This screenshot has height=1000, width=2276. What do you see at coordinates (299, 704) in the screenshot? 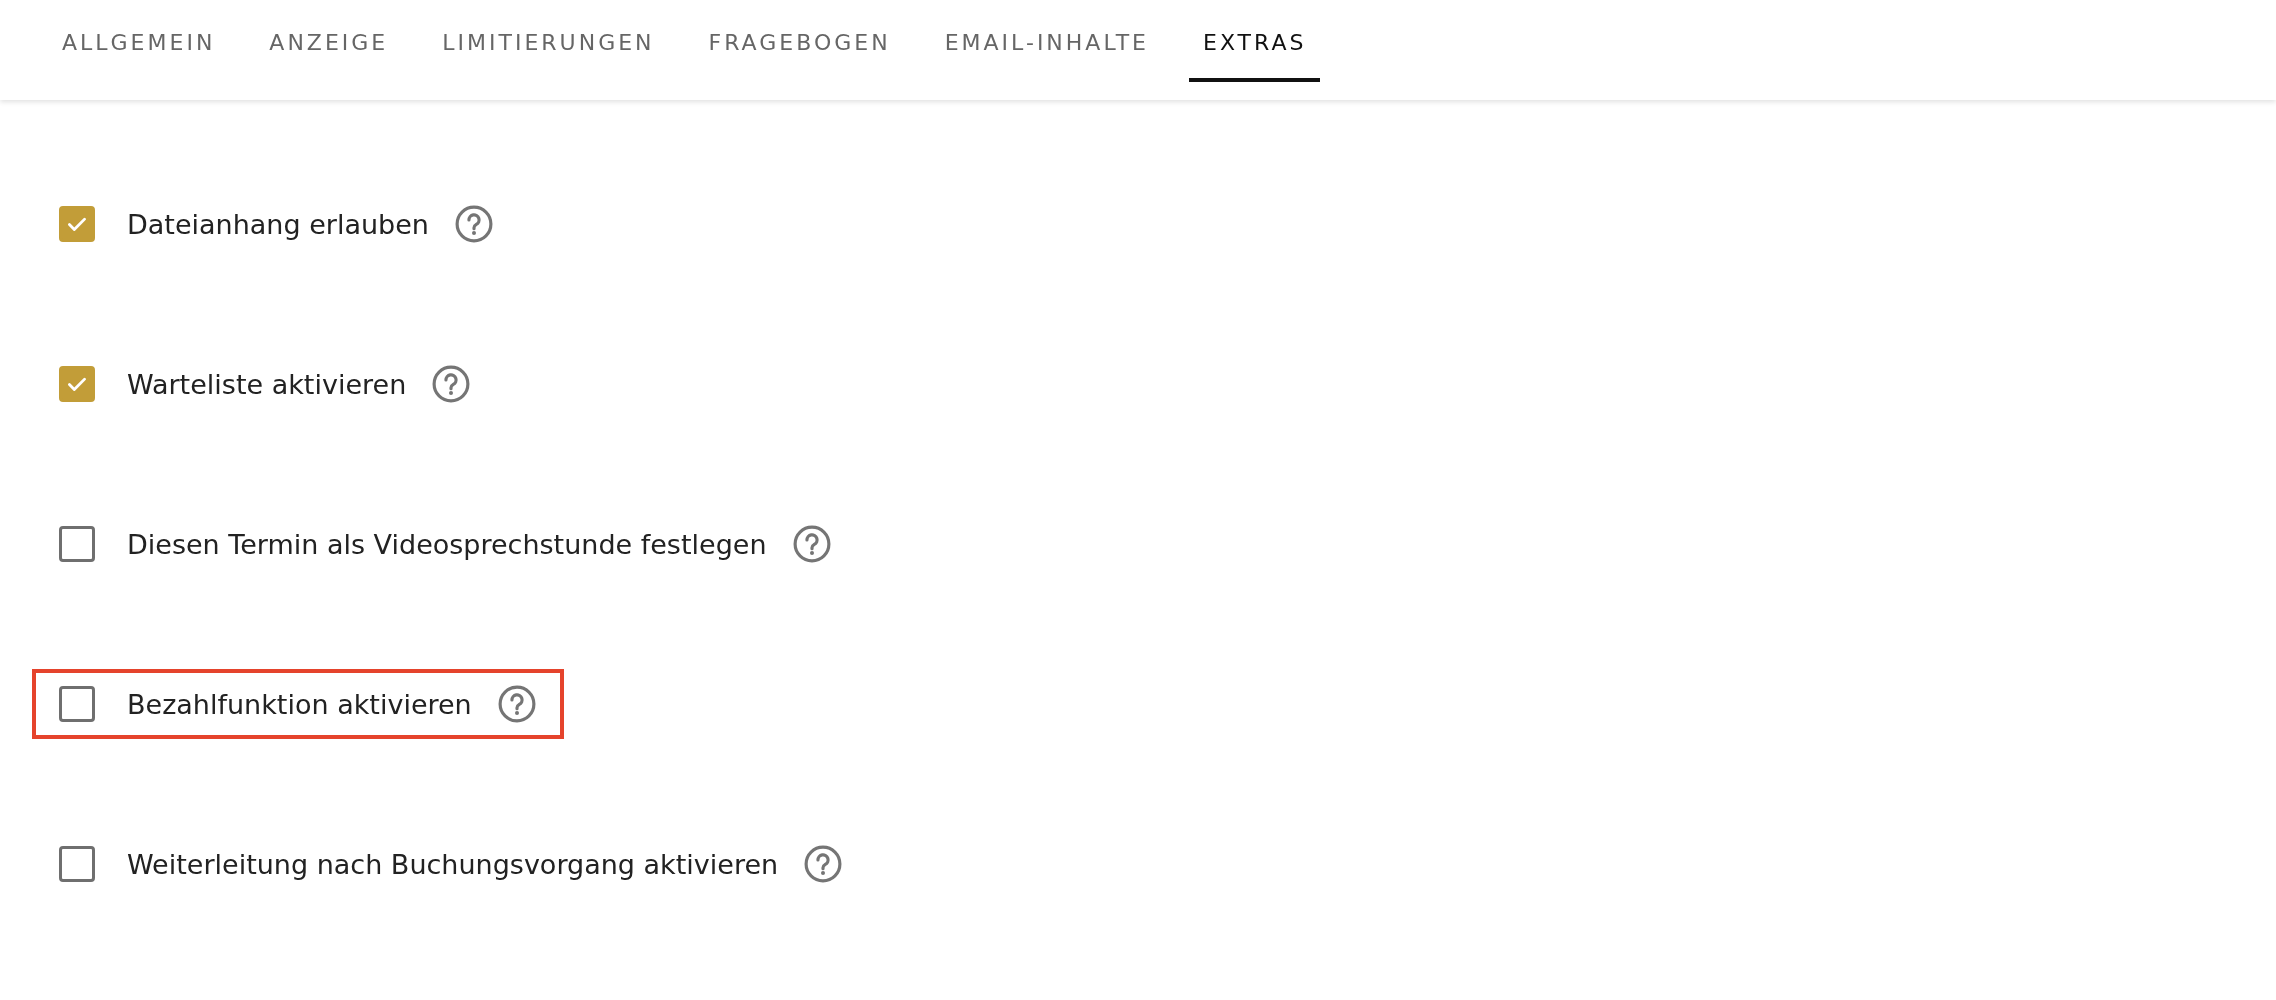
I see `option-label: Bezahlfunktion aktivieren` at bounding box center [299, 704].